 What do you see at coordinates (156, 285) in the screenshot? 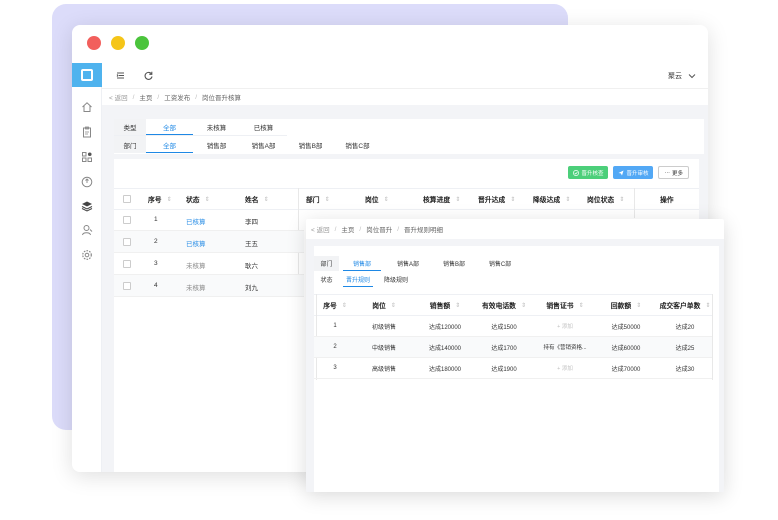
I see `row-no: 4` at bounding box center [156, 285].